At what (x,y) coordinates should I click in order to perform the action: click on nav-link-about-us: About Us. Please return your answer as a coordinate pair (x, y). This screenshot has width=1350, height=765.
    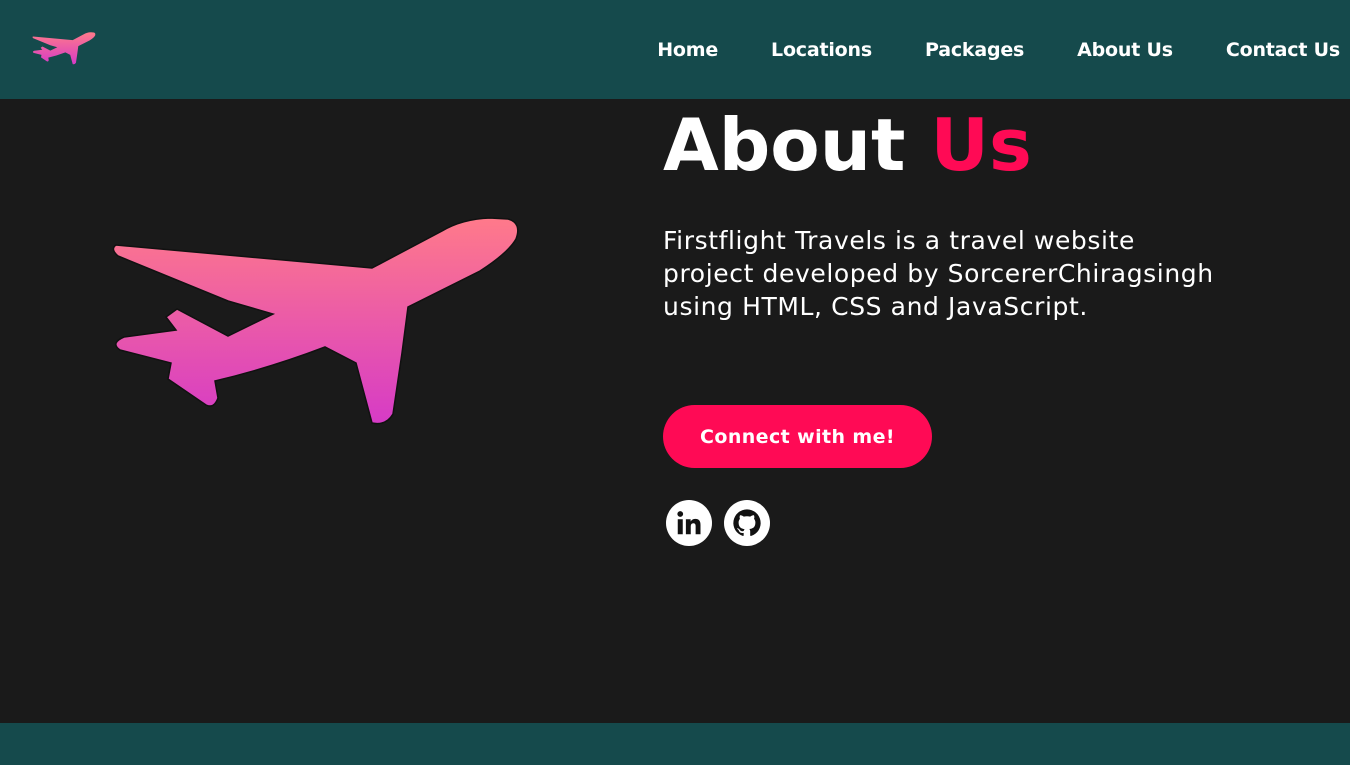
    Looking at the image, I should click on (1125, 50).